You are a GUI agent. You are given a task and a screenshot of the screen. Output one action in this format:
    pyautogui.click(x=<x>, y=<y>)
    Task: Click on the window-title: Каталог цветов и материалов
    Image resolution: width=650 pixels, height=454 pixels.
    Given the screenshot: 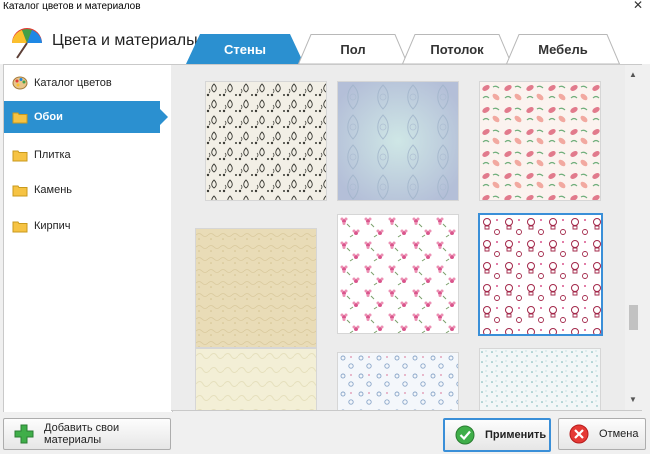 What is the action you would take?
    pyautogui.click(x=72, y=6)
    